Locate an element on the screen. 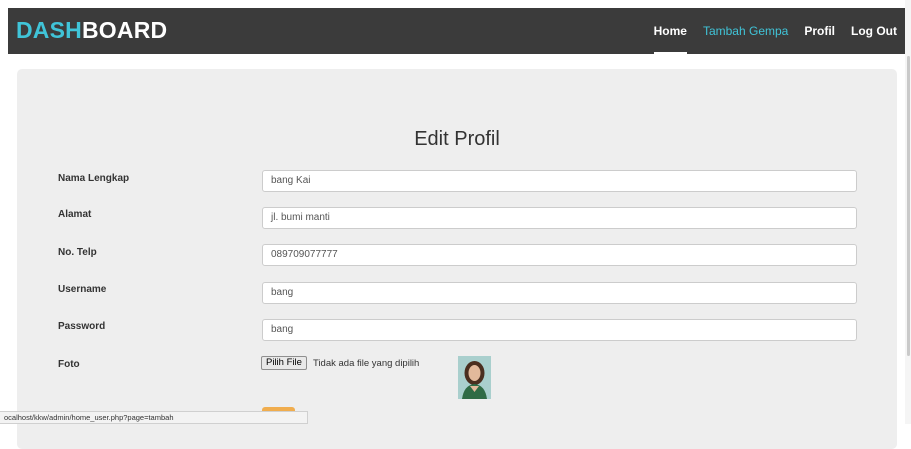 This screenshot has width=911, height=449. label-password: Password is located at coordinates (82, 326).